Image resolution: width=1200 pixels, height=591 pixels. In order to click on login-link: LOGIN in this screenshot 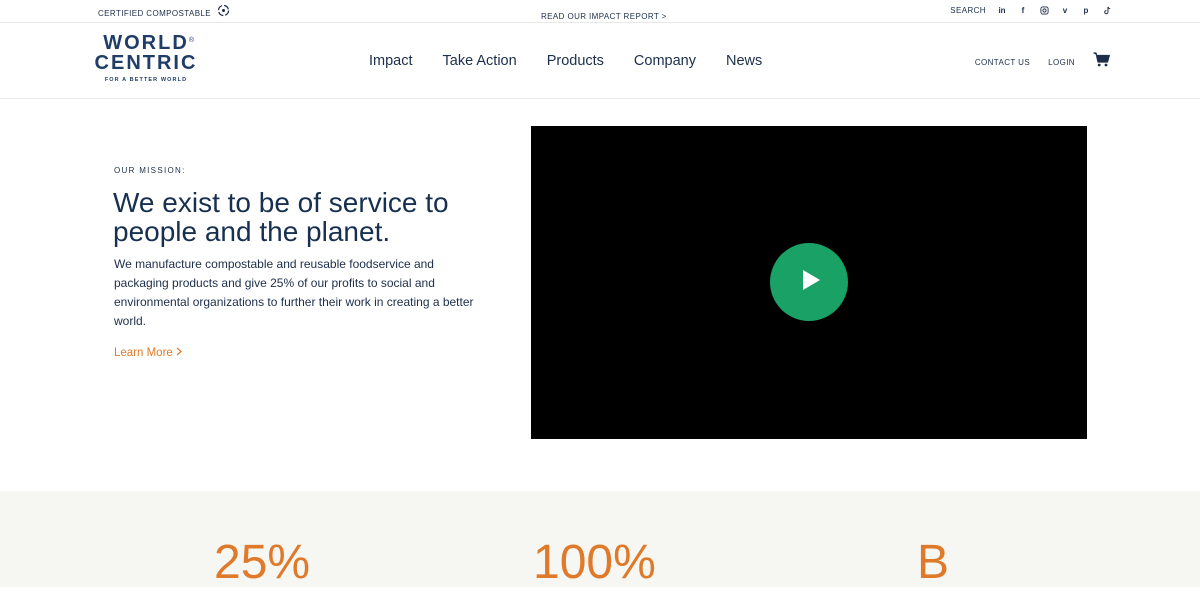, I will do `click(1061, 62)`.